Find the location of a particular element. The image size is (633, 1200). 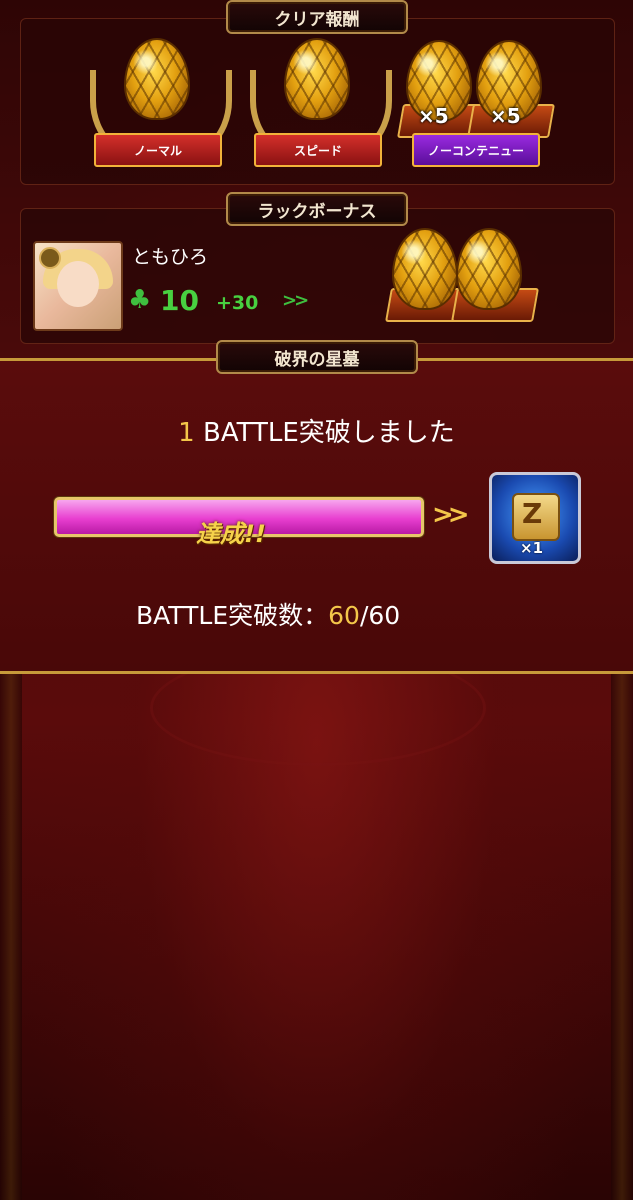

luck-arrows-icon: >> is located at coordinates (295, 300).